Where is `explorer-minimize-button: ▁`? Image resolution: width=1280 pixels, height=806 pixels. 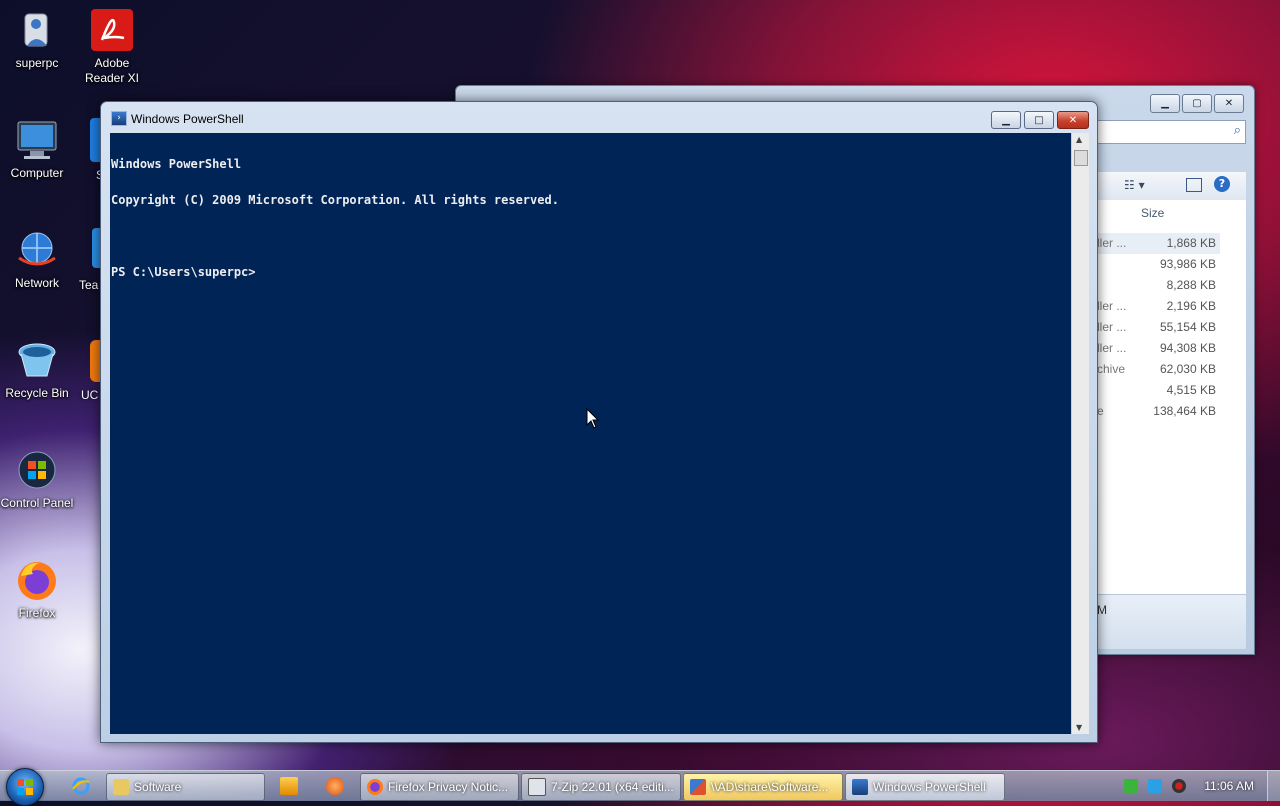
explorer-minimize-button: ▁ is located at coordinates (1165, 103).